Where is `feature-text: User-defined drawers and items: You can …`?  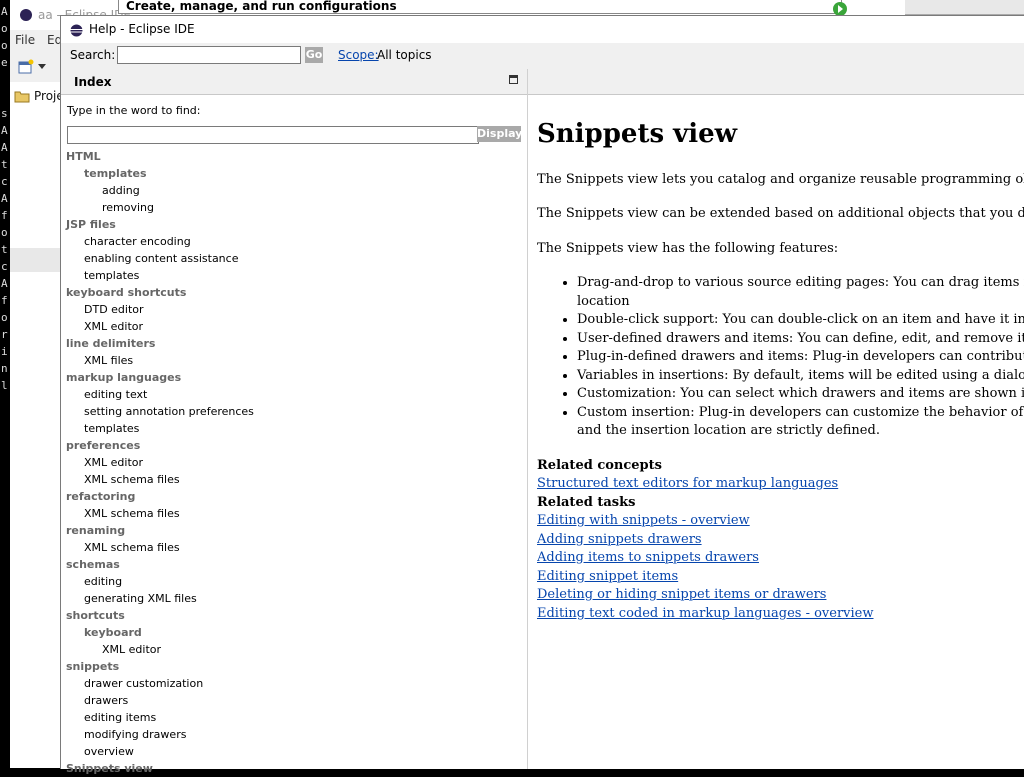
feature-text: User-defined drawers and items: You can … is located at coordinates (800, 338).